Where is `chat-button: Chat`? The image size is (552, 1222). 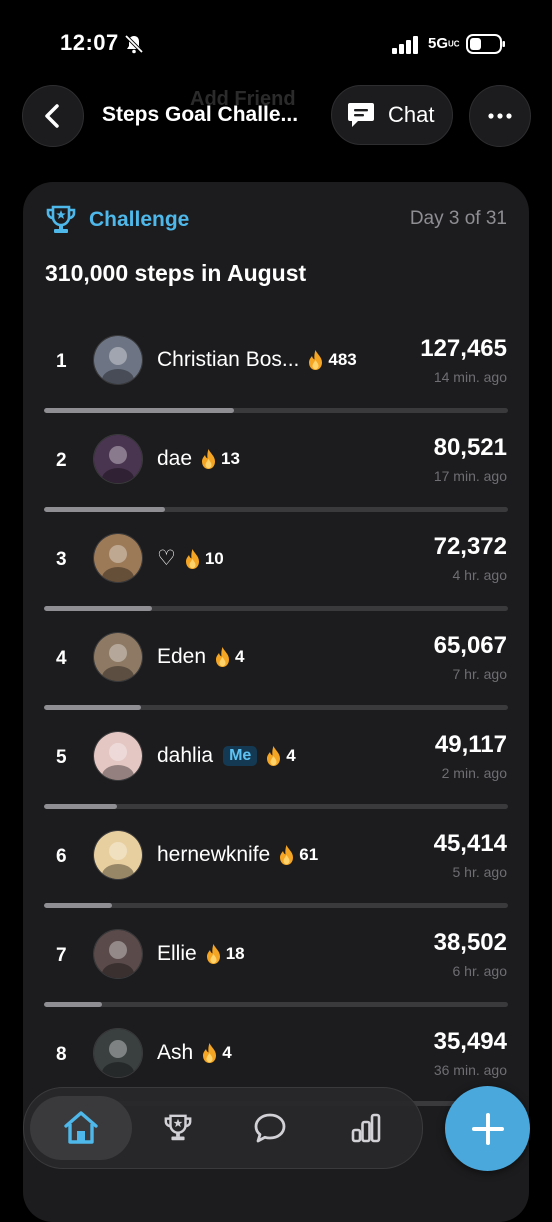
chat-button: Chat is located at coordinates (392, 115).